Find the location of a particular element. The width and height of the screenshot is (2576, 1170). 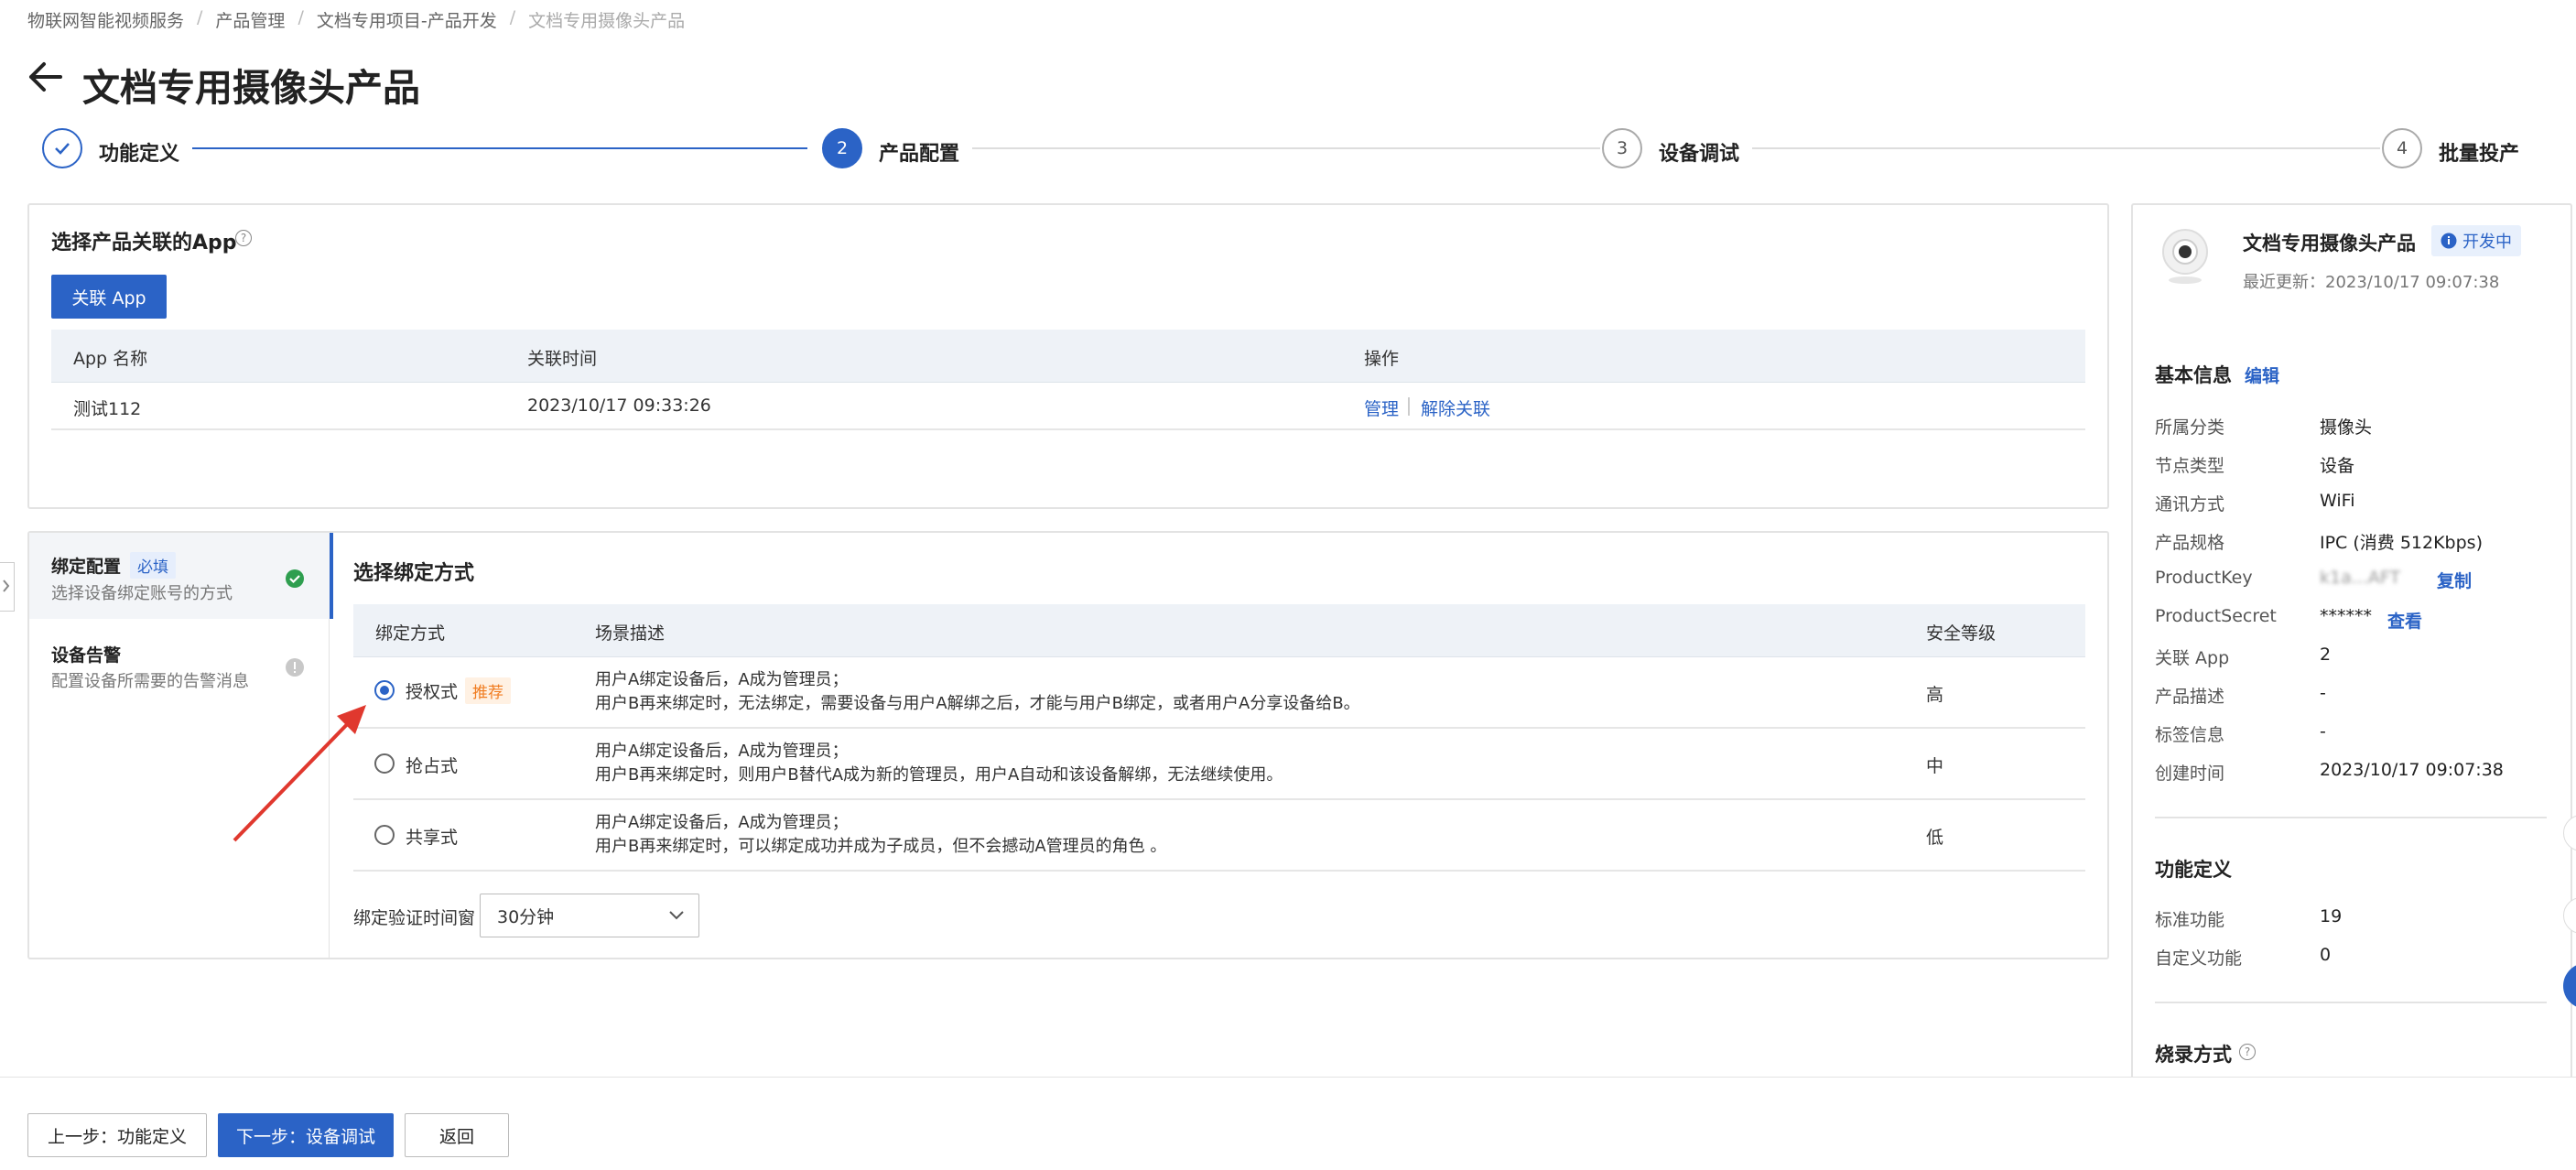

security-level: 低 is located at coordinates (1935, 838).